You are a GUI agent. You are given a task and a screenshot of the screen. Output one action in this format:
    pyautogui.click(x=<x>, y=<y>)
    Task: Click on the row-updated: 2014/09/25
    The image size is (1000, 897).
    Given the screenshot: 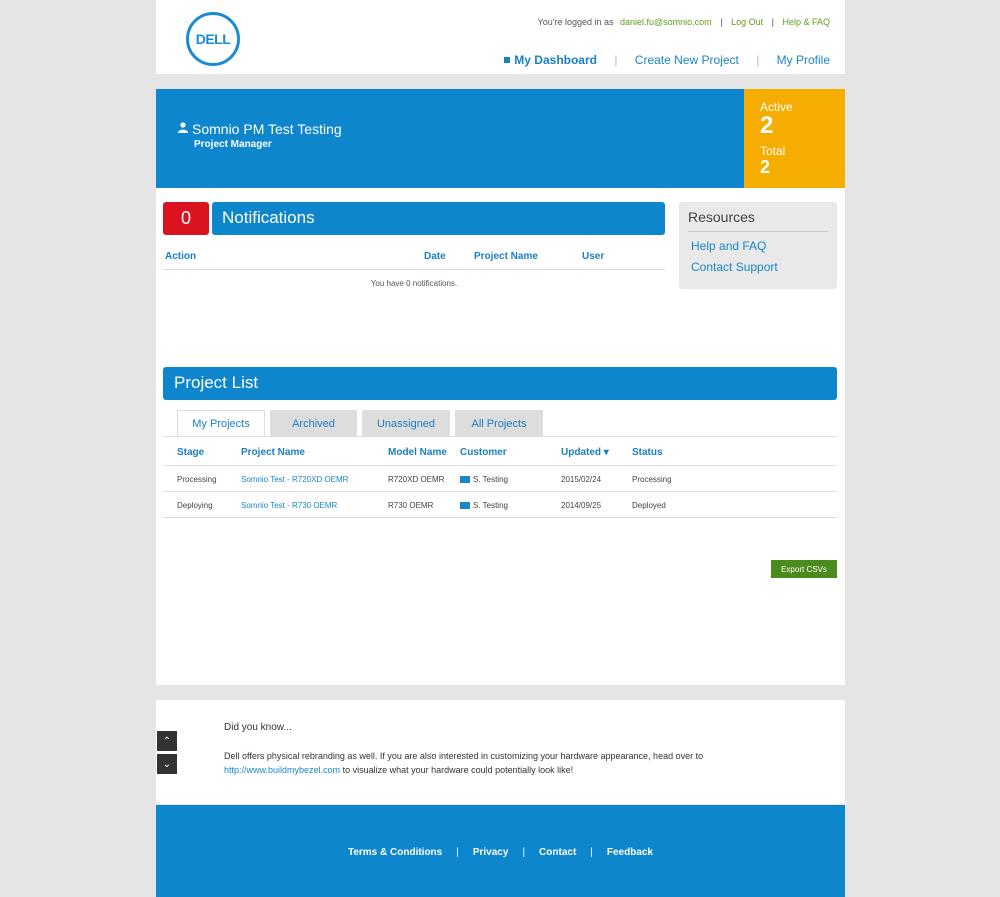 What is the action you would take?
    pyautogui.click(x=581, y=505)
    